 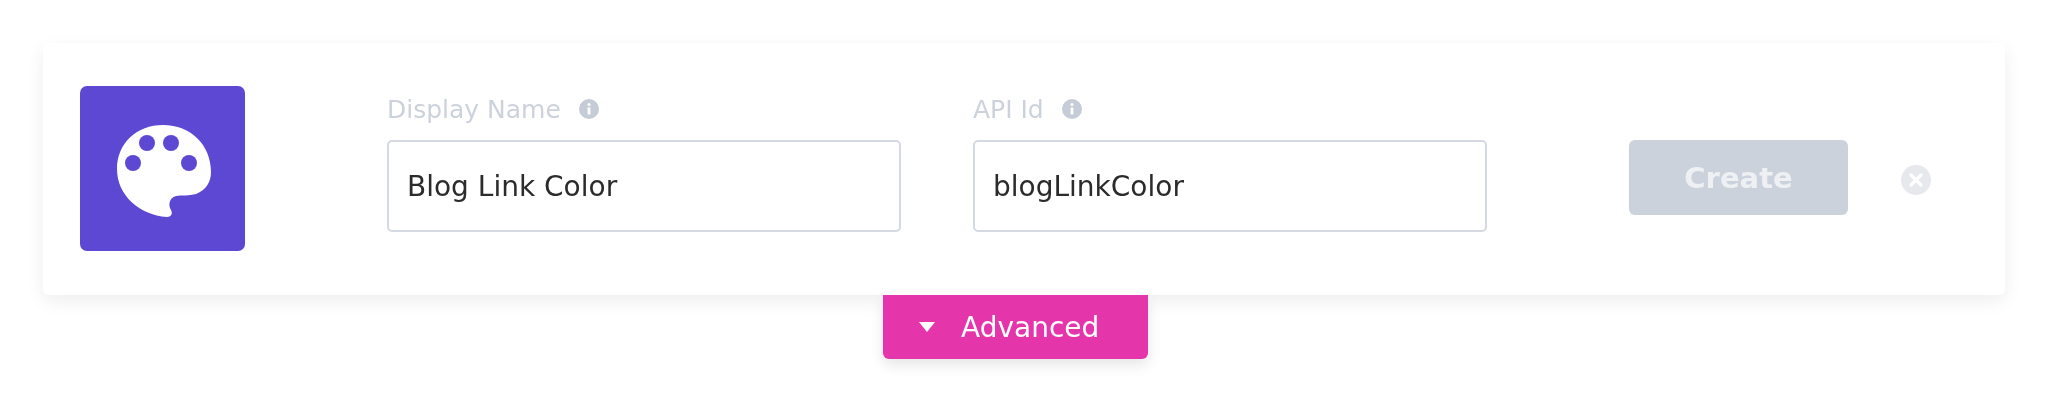 What do you see at coordinates (1230, 186) in the screenshot?
I see `text-field: blogLinkColor` at bounding box center [1230, 186].